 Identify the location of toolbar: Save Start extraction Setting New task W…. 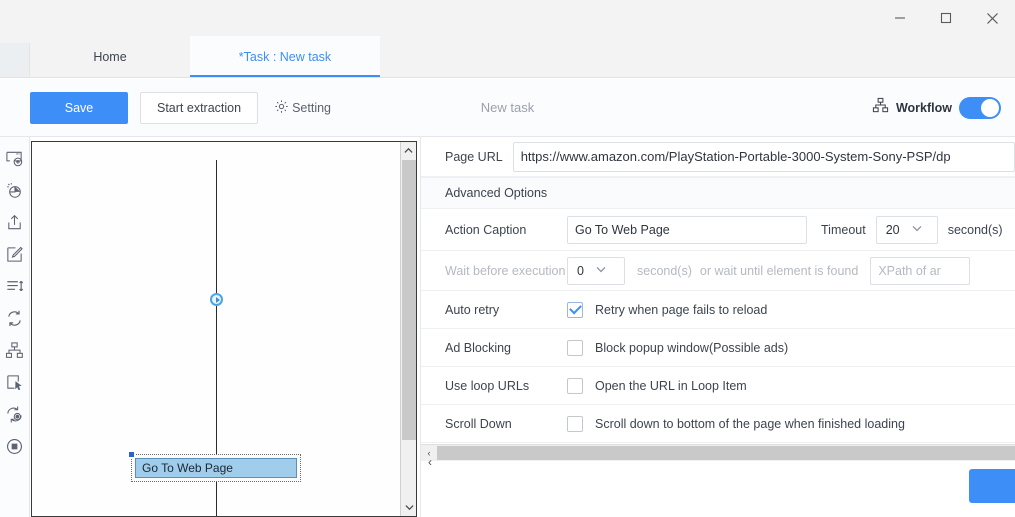
(507, 108).